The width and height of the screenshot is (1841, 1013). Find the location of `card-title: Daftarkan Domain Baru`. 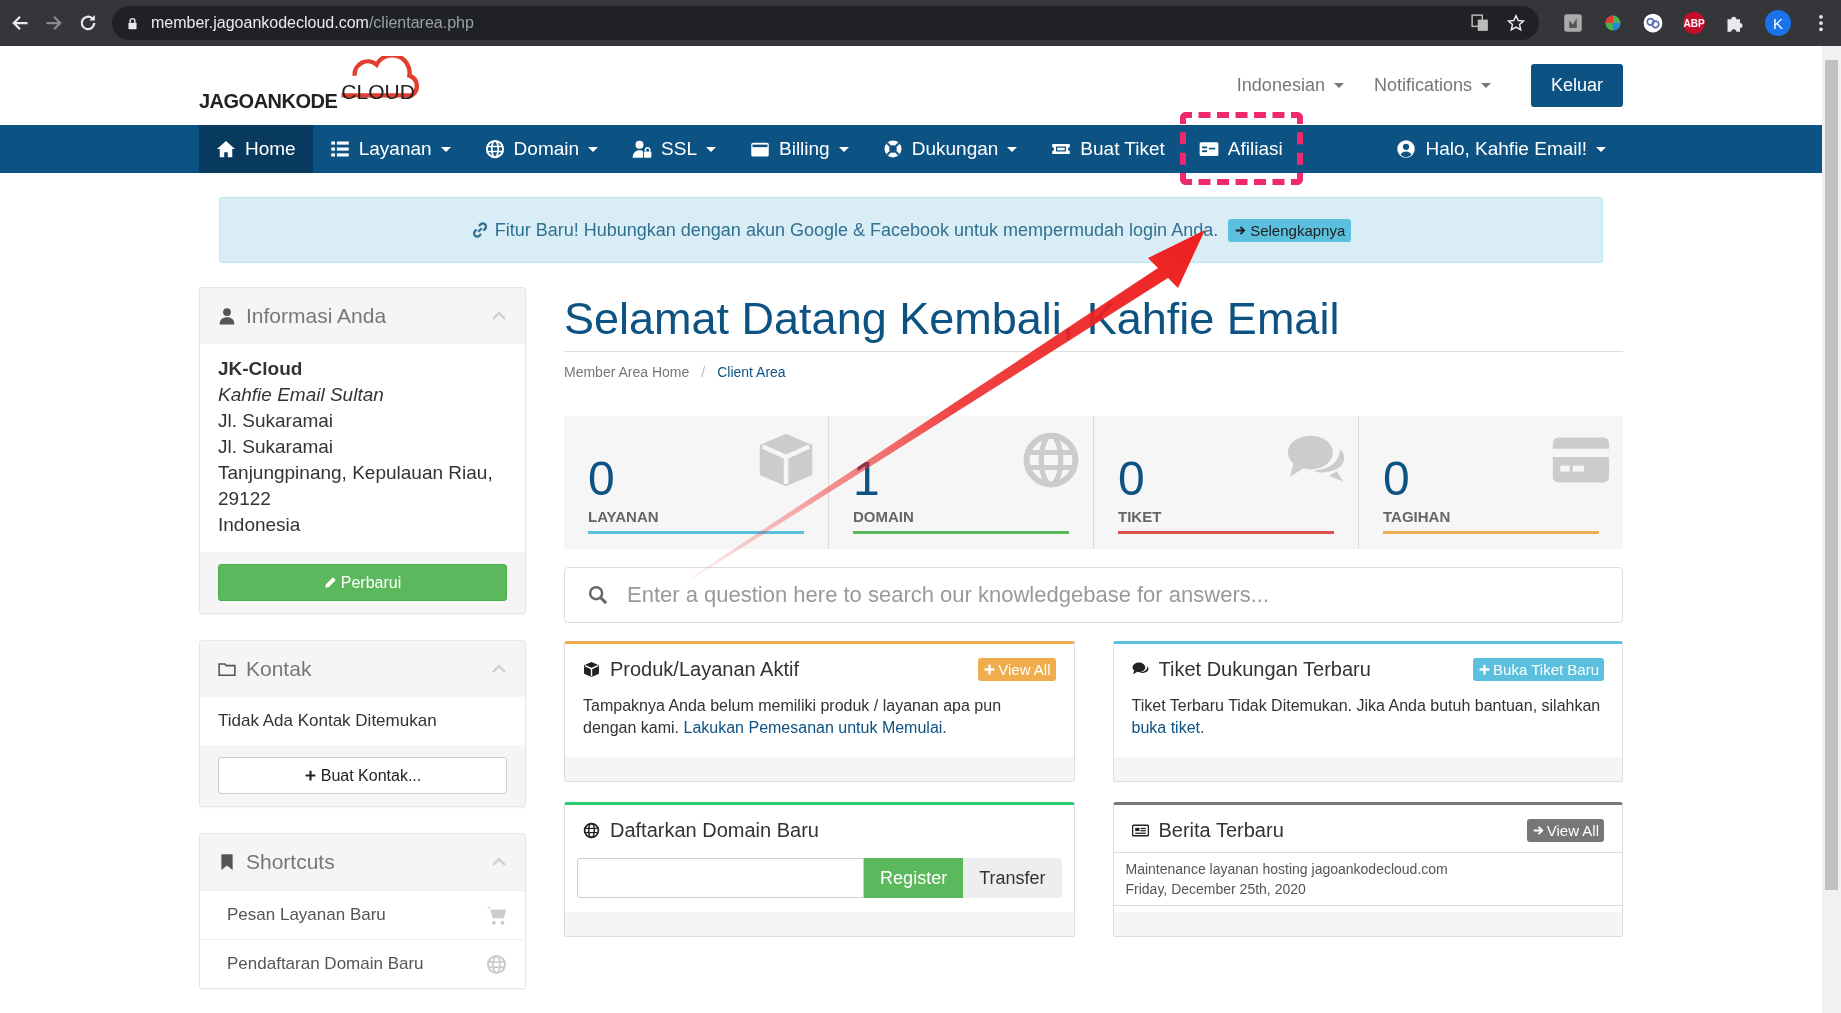

card-title: Daftarkan Domain Baru is located at coordinates (715, 830).